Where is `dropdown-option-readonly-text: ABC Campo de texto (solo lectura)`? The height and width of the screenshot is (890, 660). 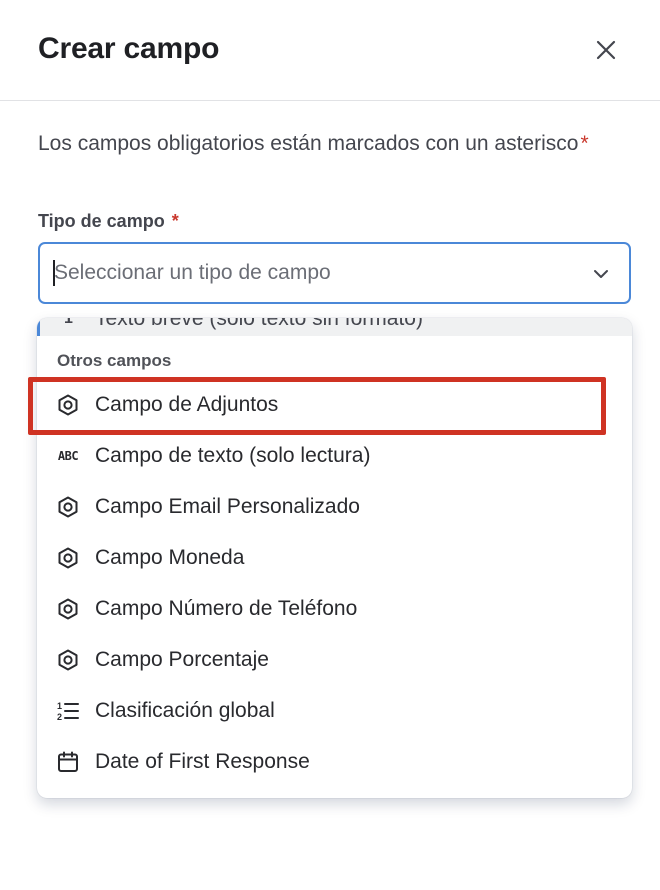 dropdown-option-readonly-text: ABC Campo de texto (solo lectura) is located at coordinates (334, 456).